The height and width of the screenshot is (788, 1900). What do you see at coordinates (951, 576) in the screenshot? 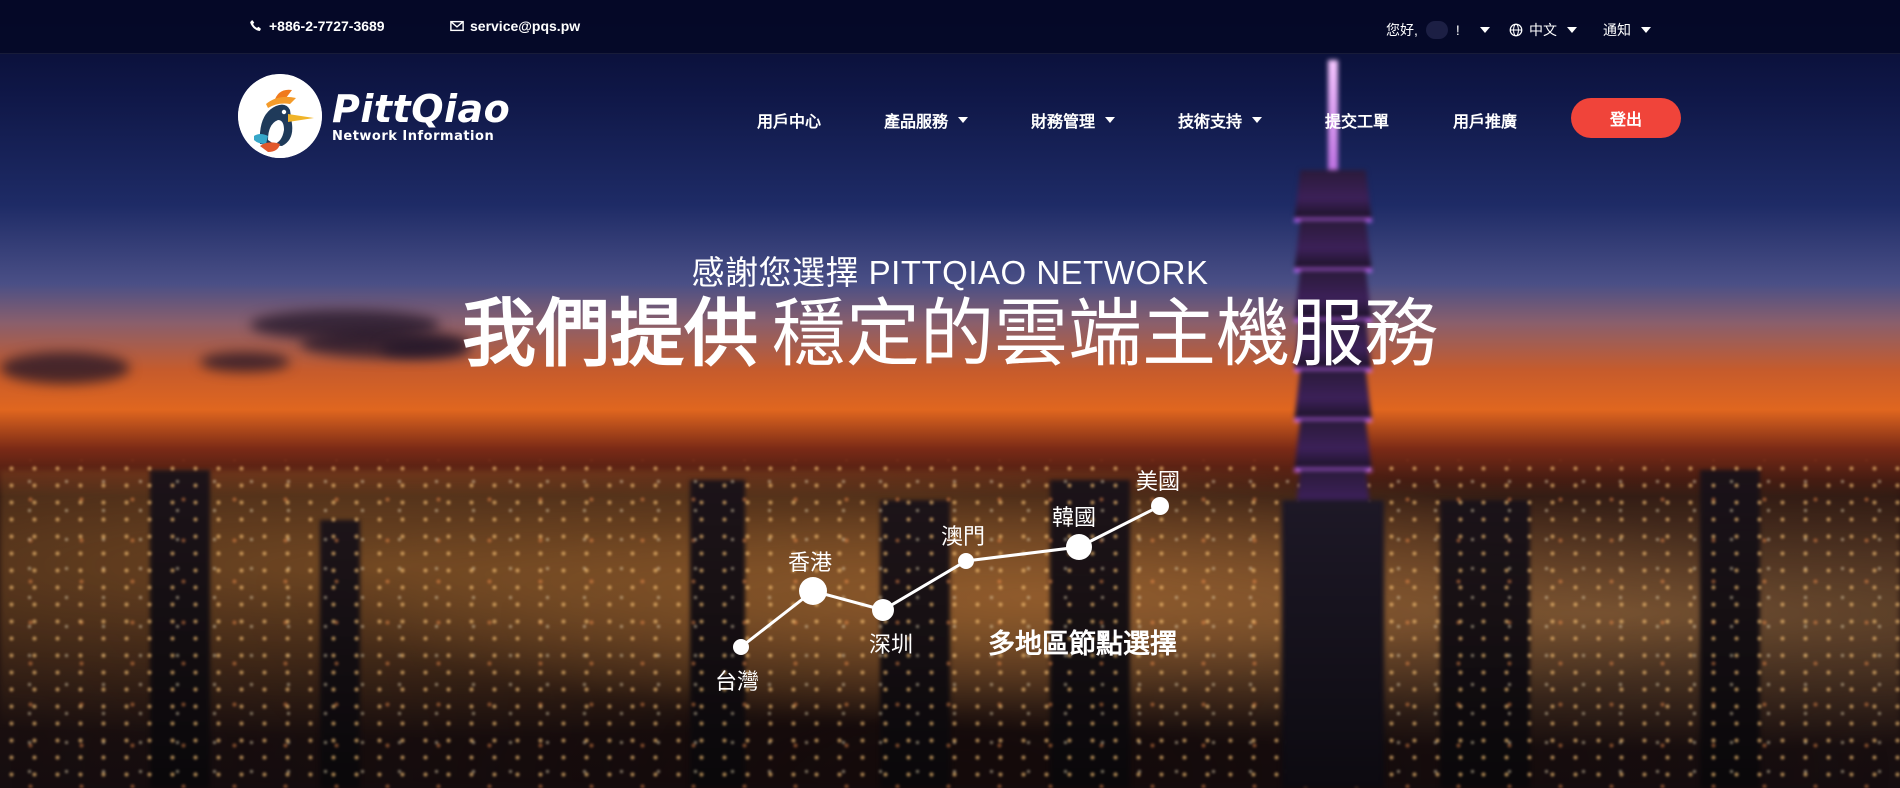
I see `node-map-graphic` at bounding box center [951, 576].